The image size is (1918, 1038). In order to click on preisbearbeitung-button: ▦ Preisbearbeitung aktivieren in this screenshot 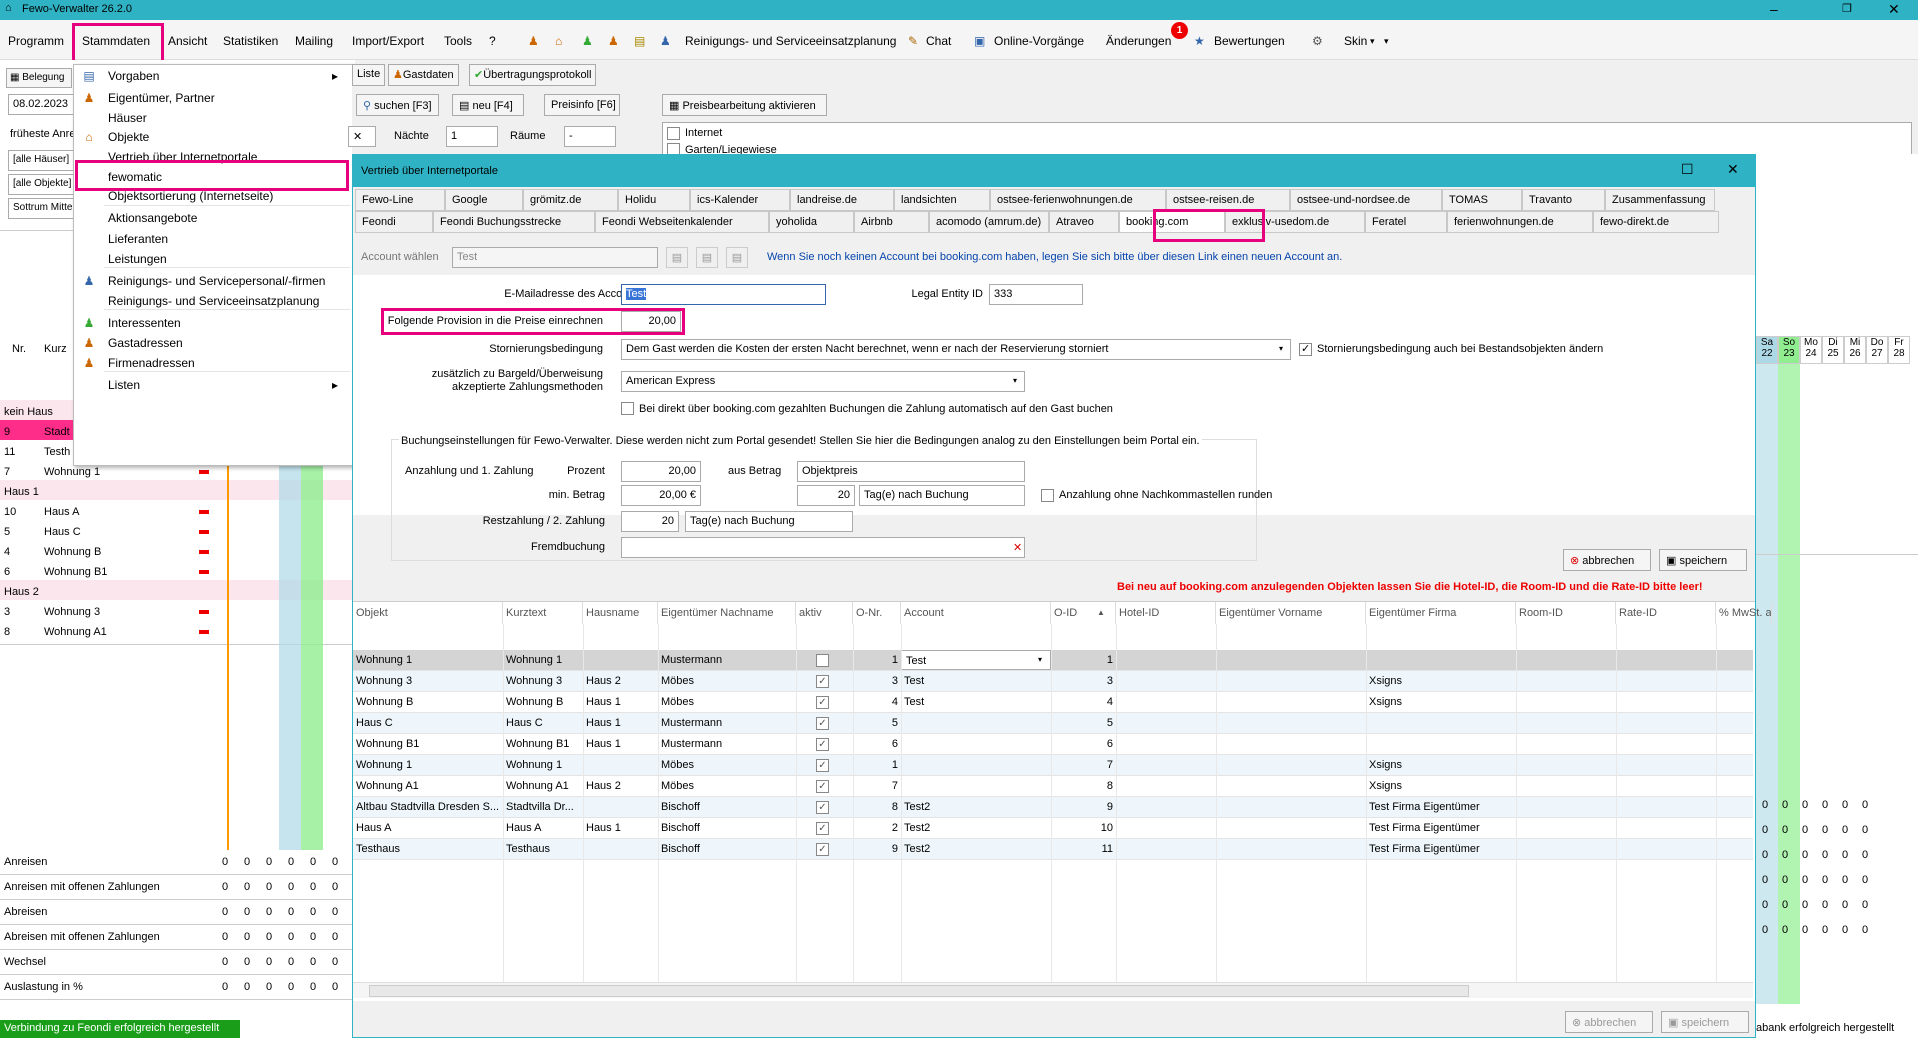, I will do `click(744, 105)`.